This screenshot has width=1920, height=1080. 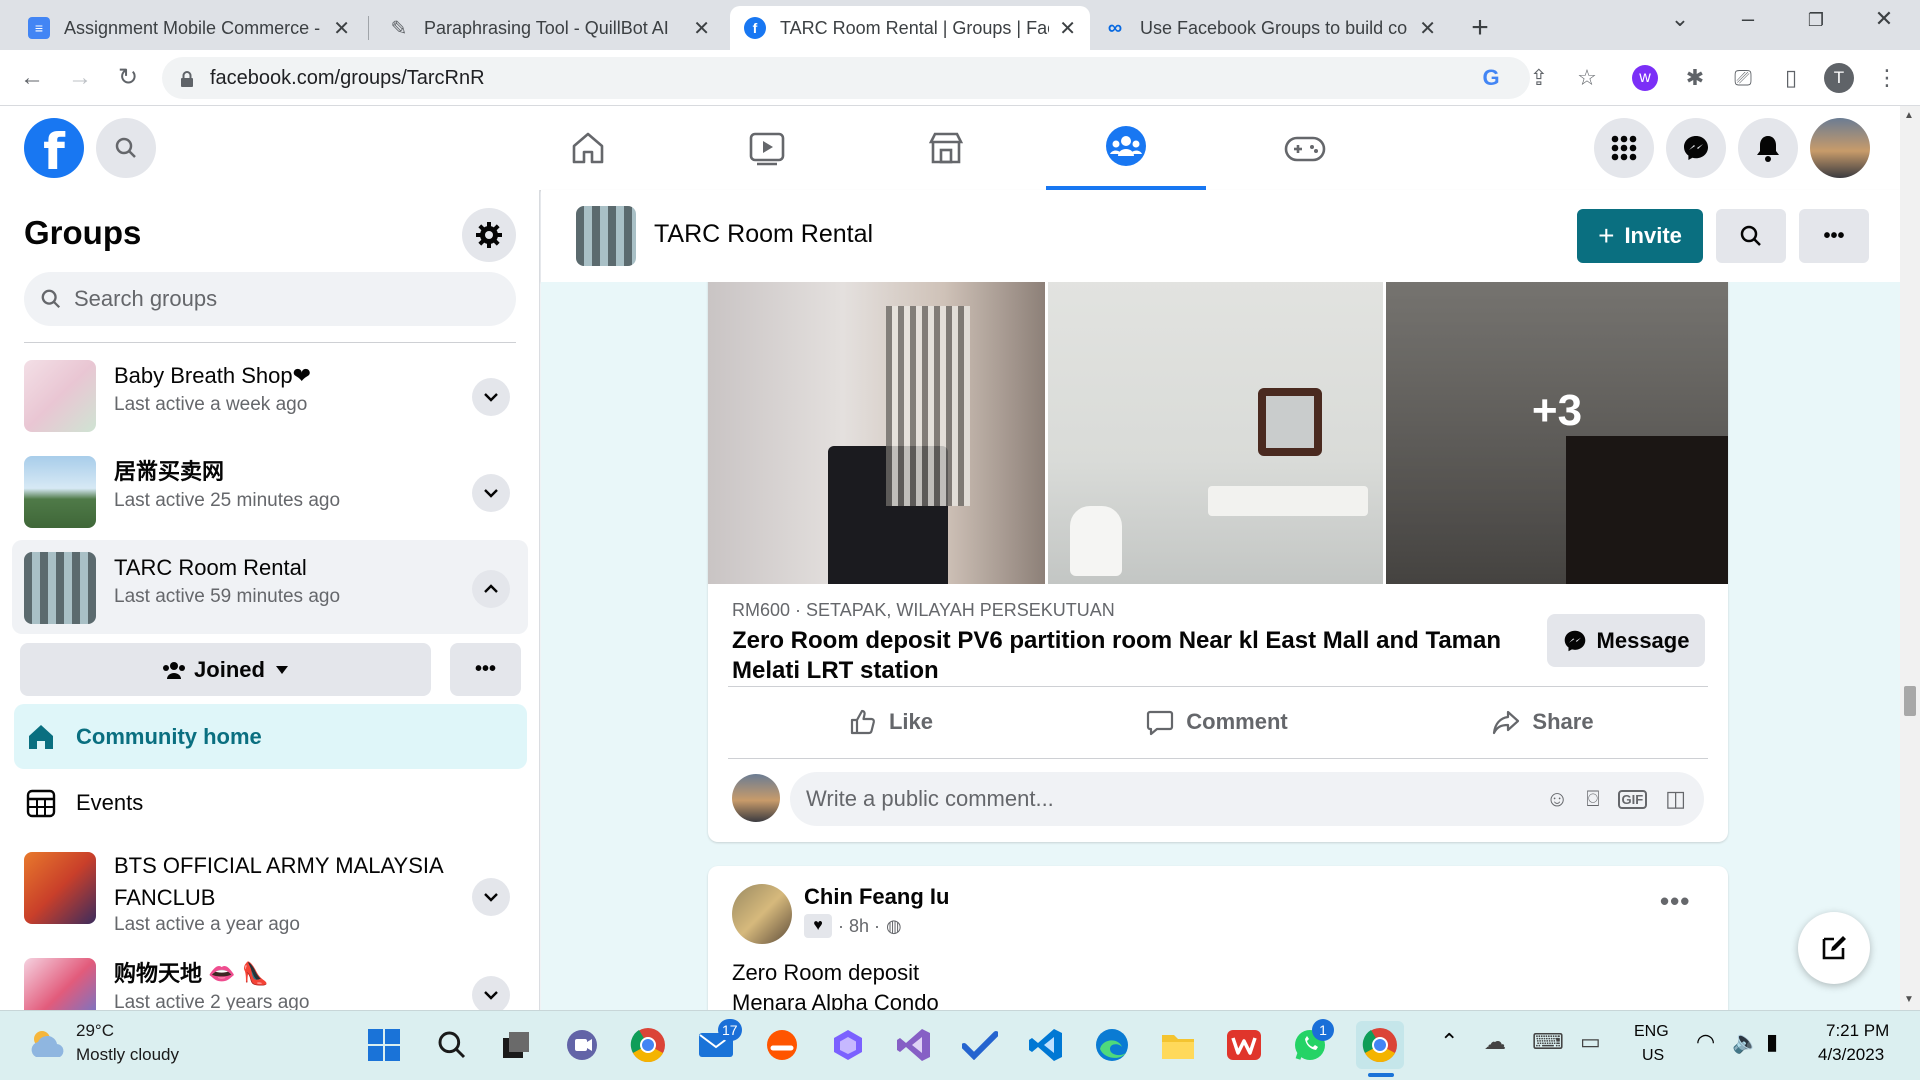 What do you see at coordinates (914, 1045) in the screenshot?
I see `visual-studio-icon` at bounding box center [914, 1045].